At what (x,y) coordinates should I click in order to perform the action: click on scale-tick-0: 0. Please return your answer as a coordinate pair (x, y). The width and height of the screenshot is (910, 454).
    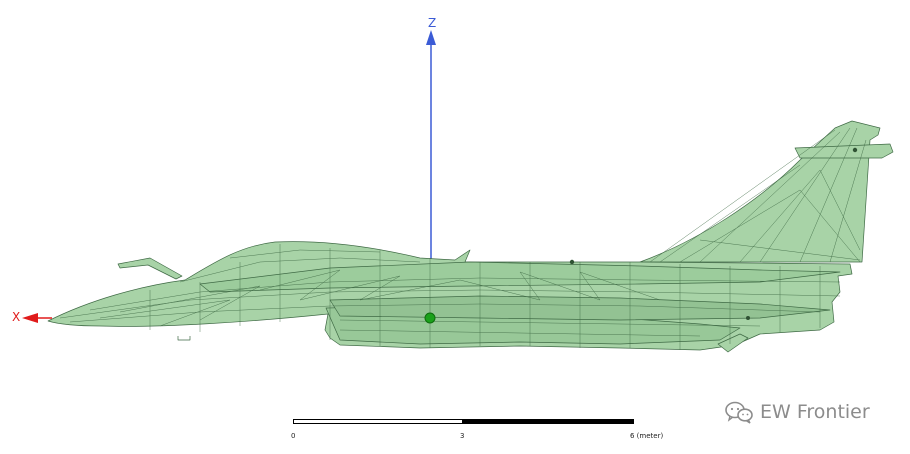
    Looking at the image, I should click on (293, 436).